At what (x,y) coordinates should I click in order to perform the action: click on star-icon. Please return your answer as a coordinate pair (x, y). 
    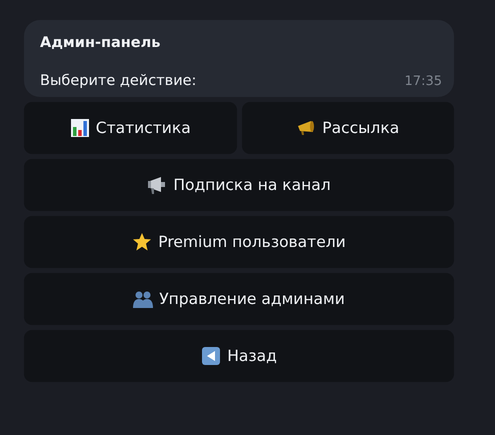
    Looking at the image, I should click on (142, 242).